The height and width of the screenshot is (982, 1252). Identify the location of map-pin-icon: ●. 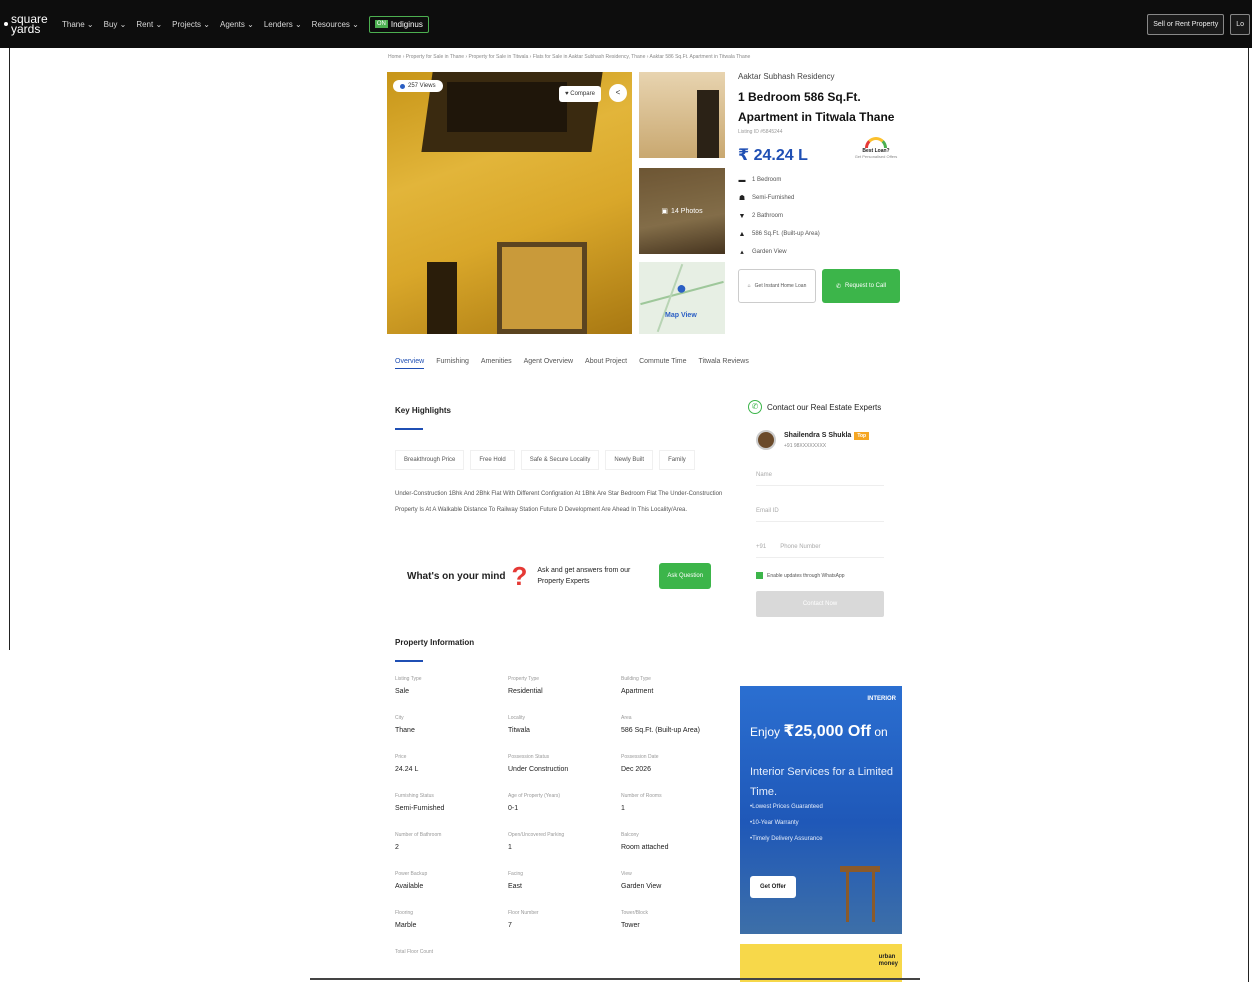
(681, 288).